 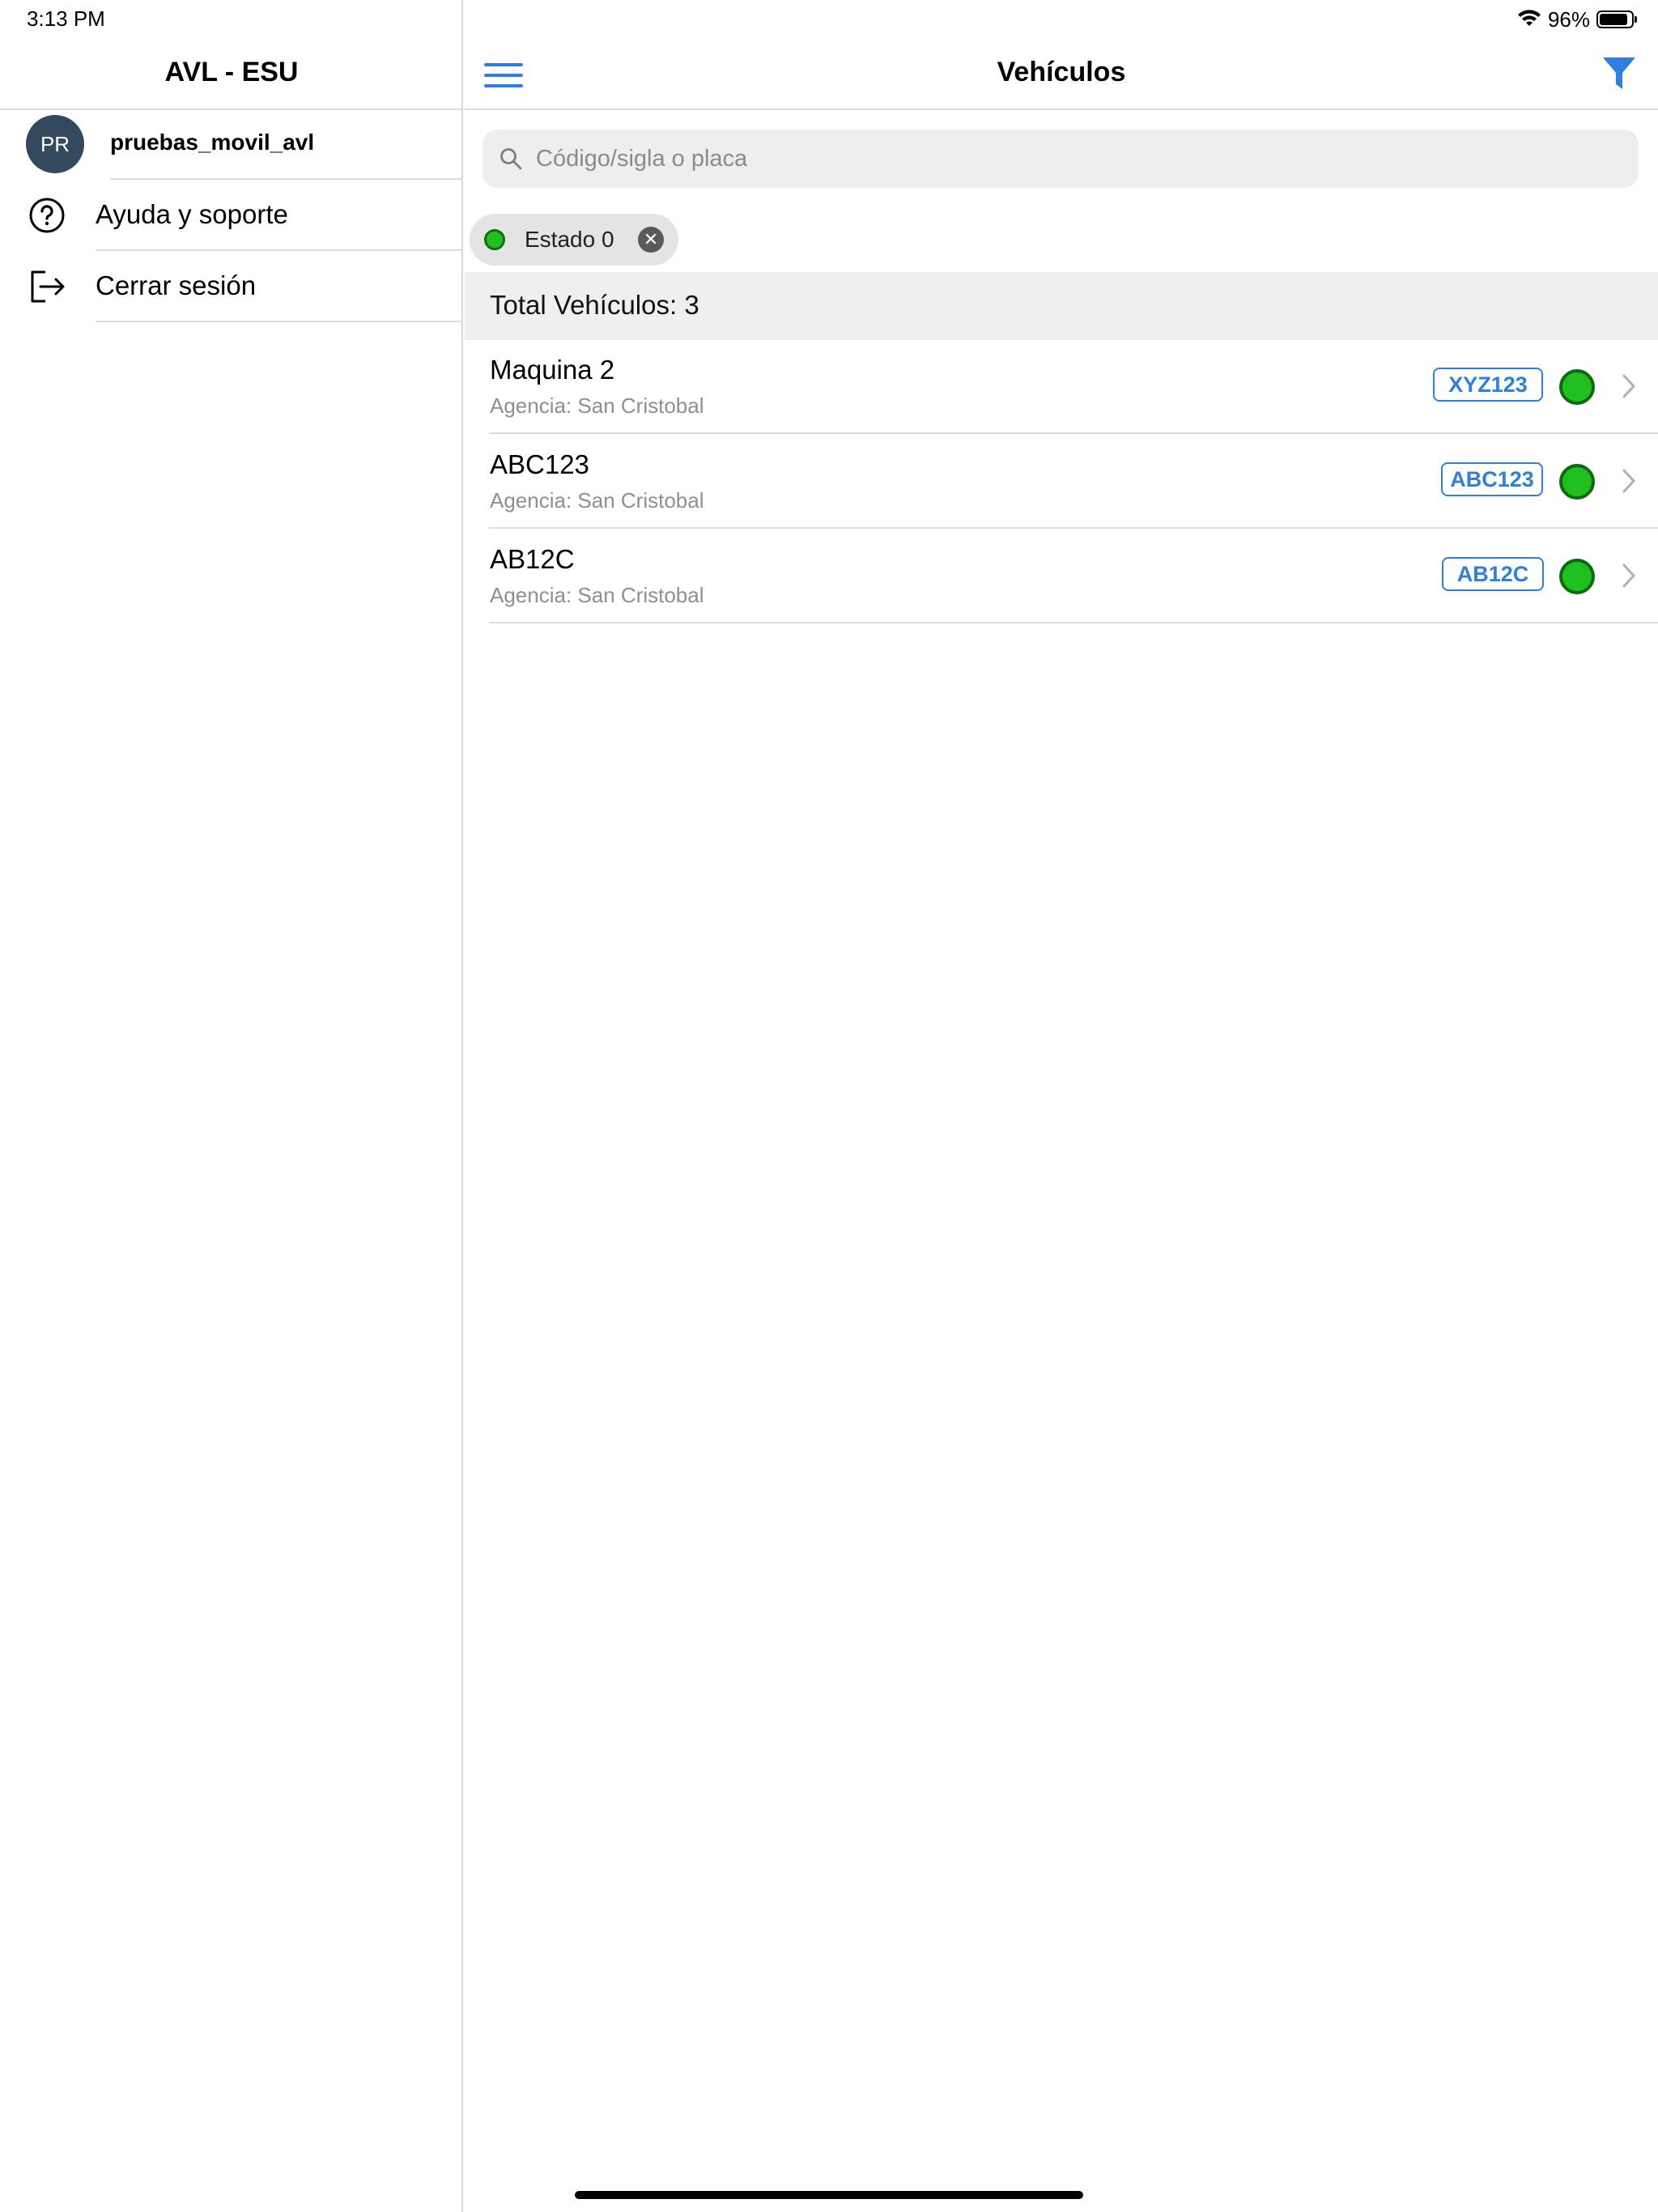 I want to click on search-bar, so click(x=1061, y=159).